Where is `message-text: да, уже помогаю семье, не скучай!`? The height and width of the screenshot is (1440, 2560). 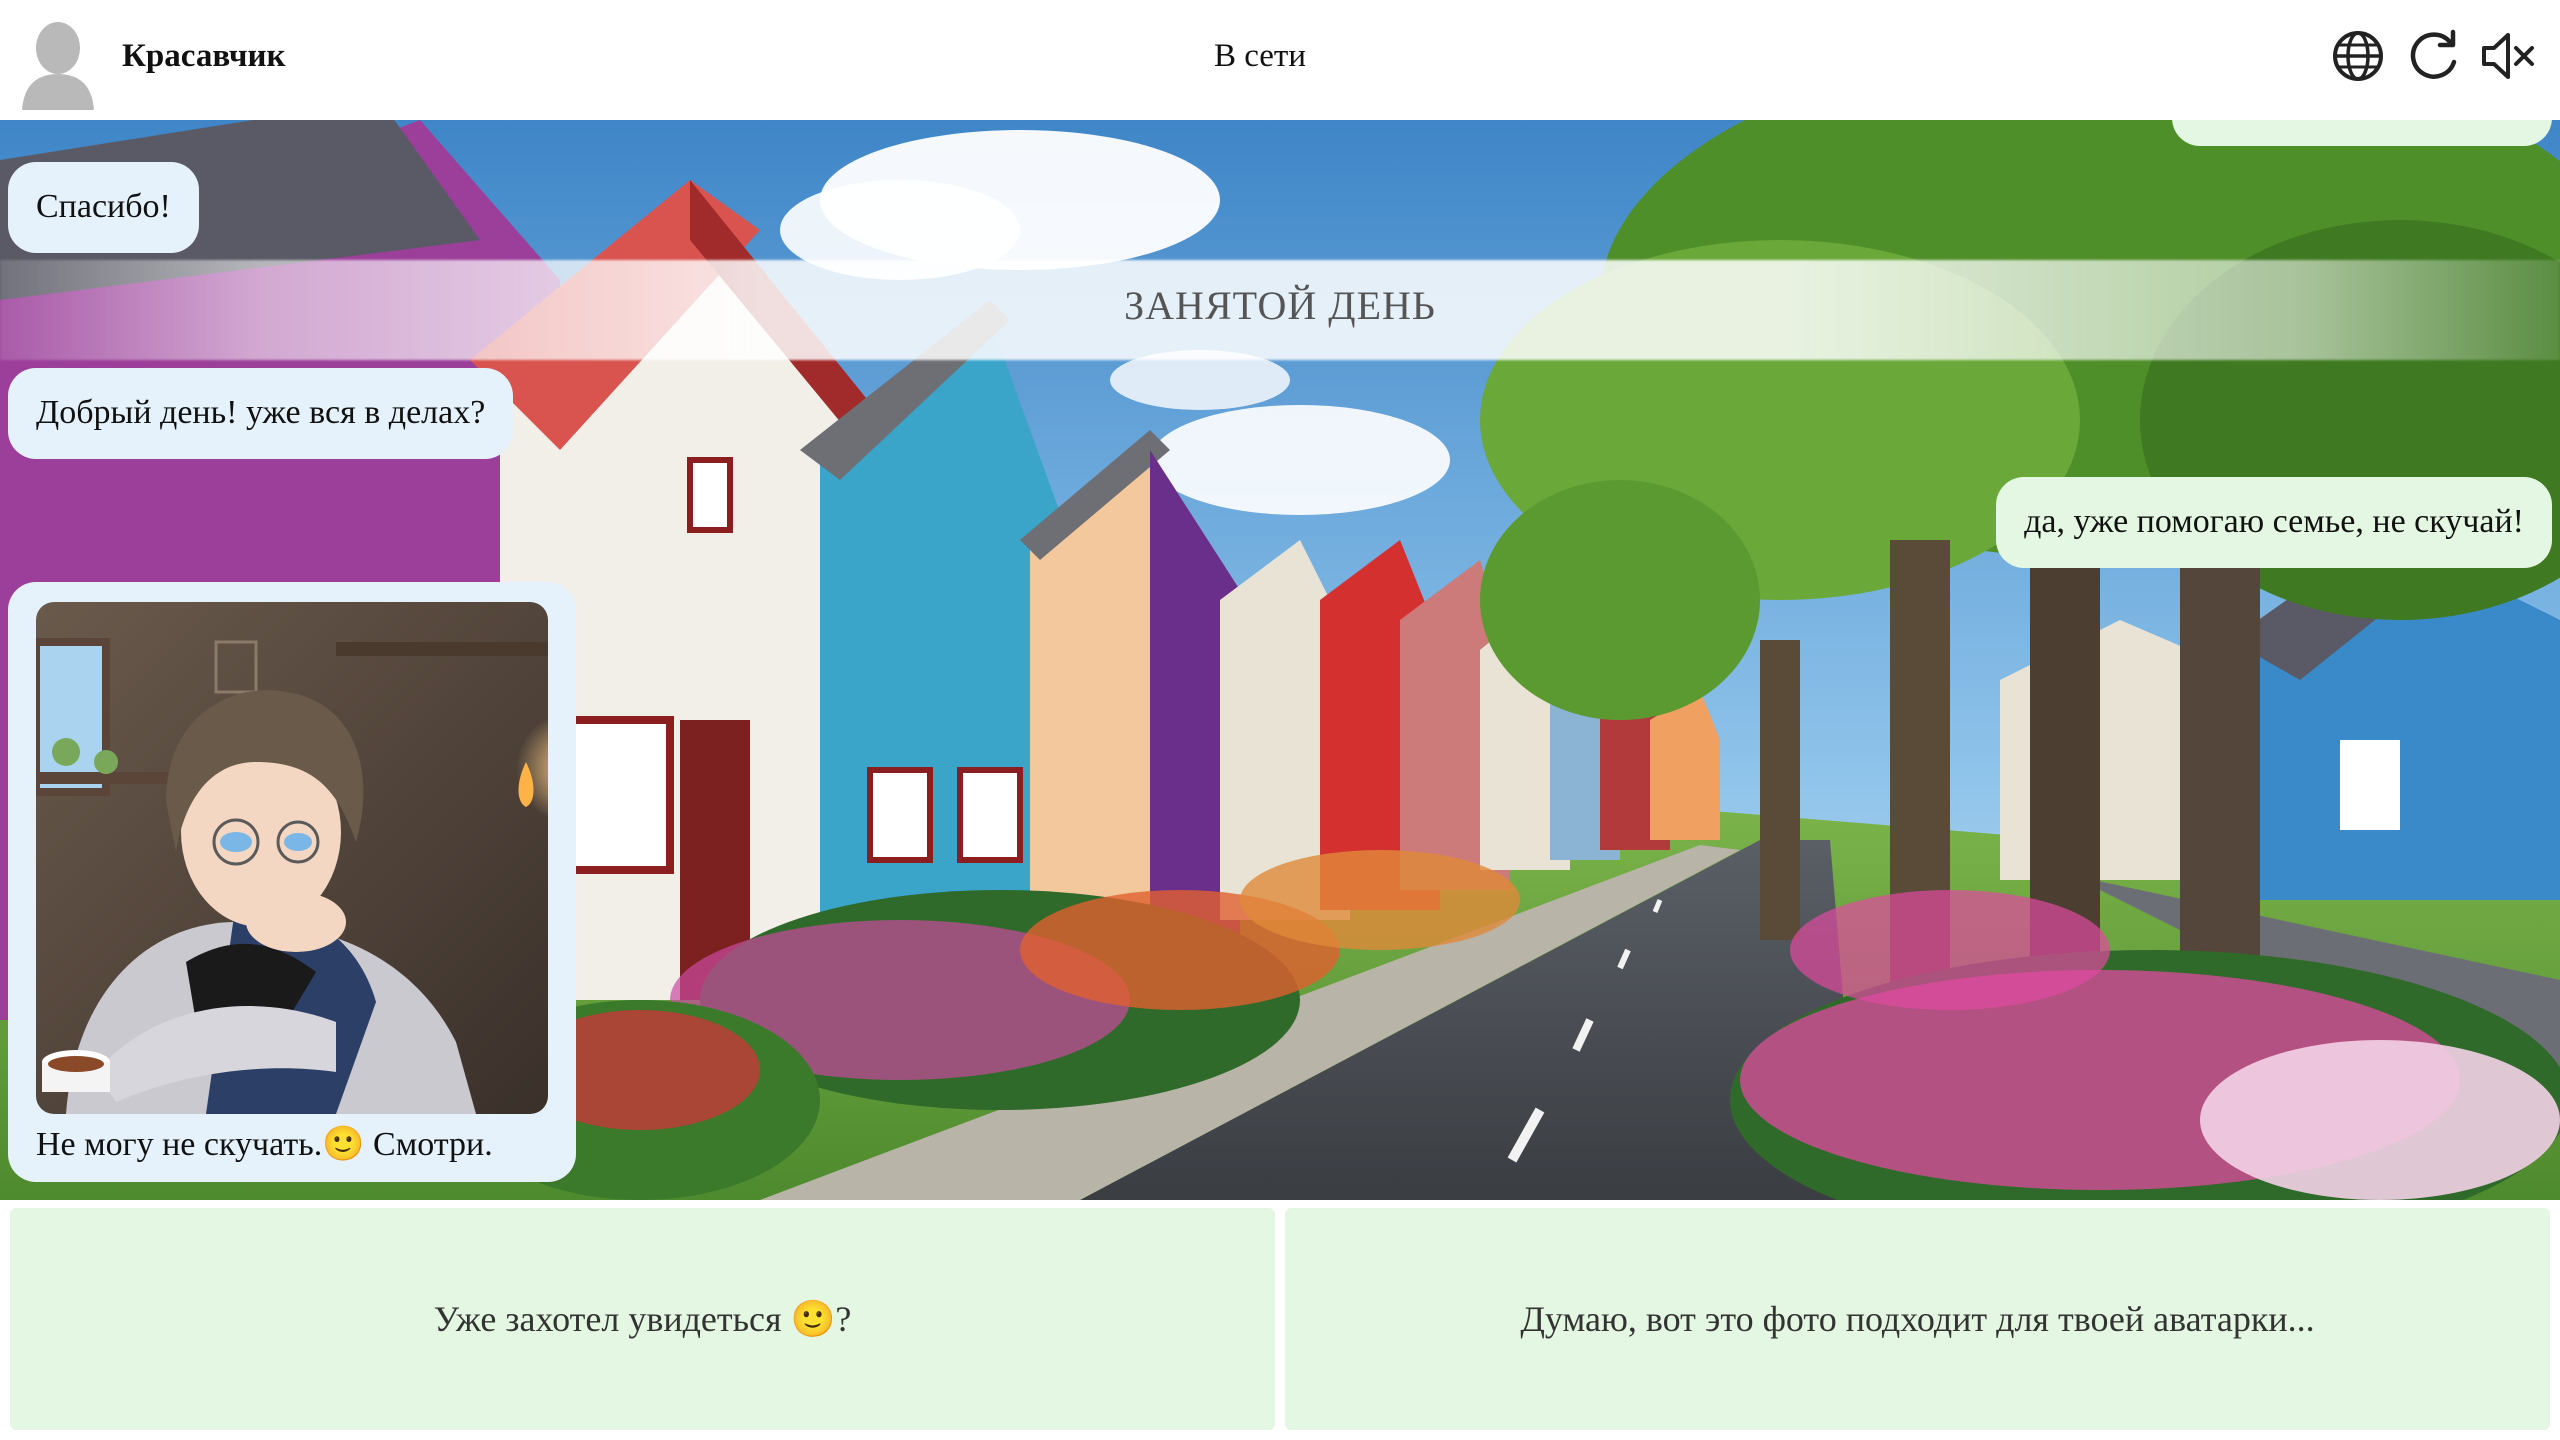 message-text: да, уже помогаю семье, не скучай! is located at coordinates (2274, 521).